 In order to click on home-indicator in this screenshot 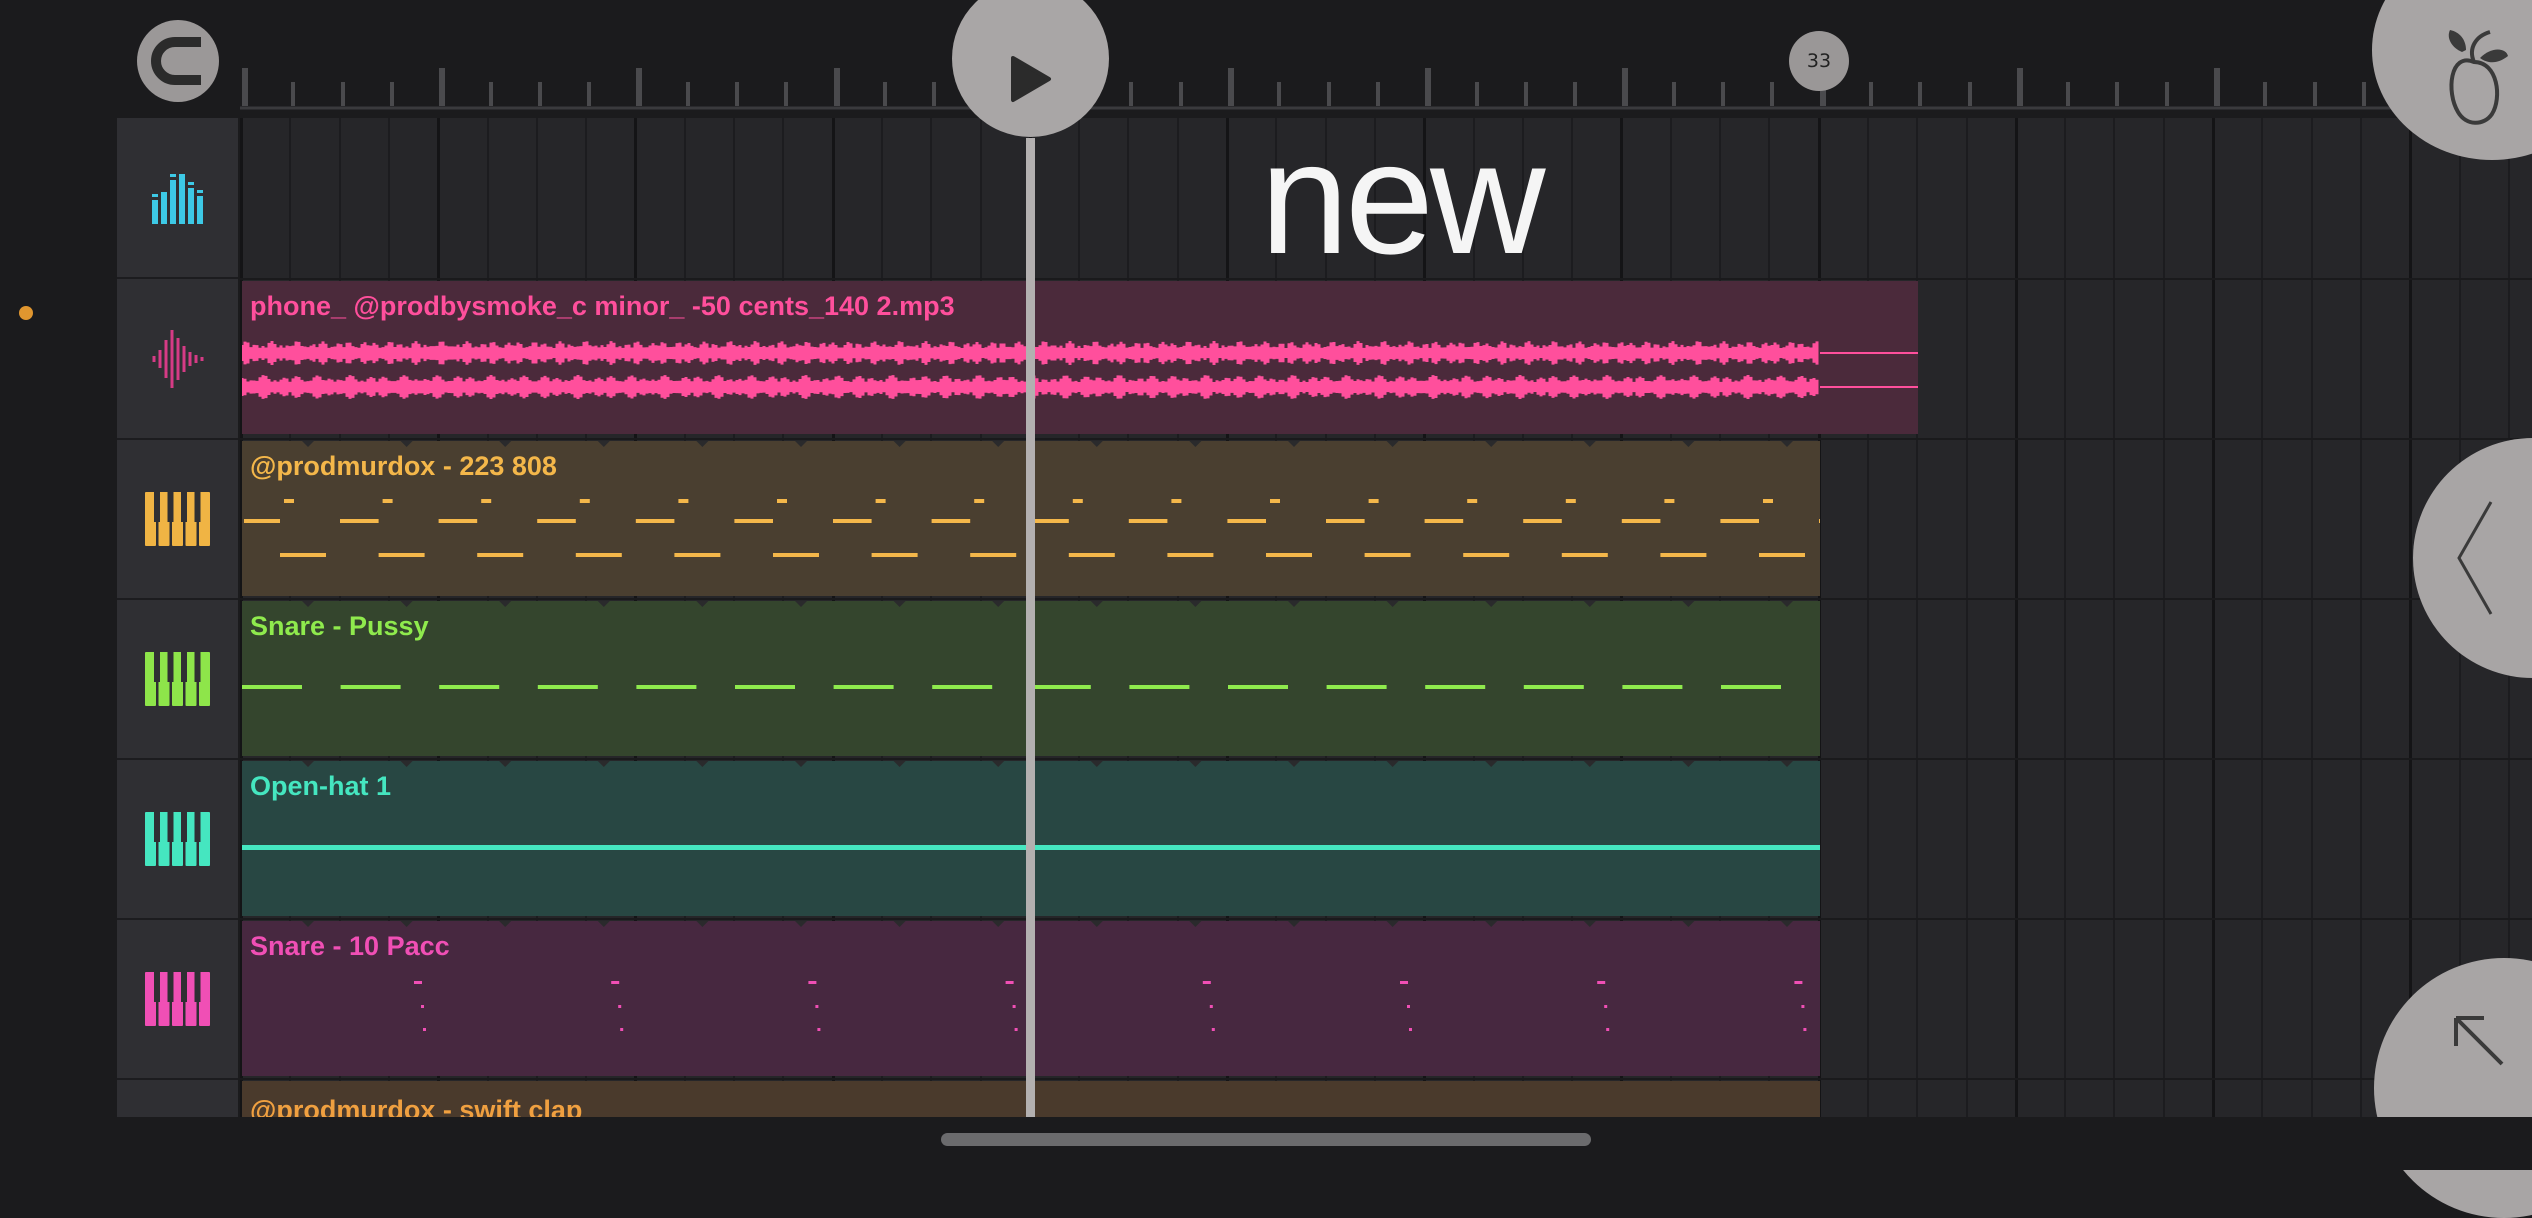, I will do `click(1266, 1139)`.